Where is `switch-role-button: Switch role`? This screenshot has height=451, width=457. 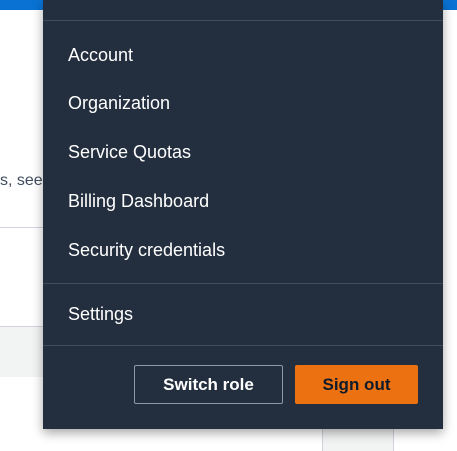 switch-role-button: Switch role is located at coordinates (208, 384).